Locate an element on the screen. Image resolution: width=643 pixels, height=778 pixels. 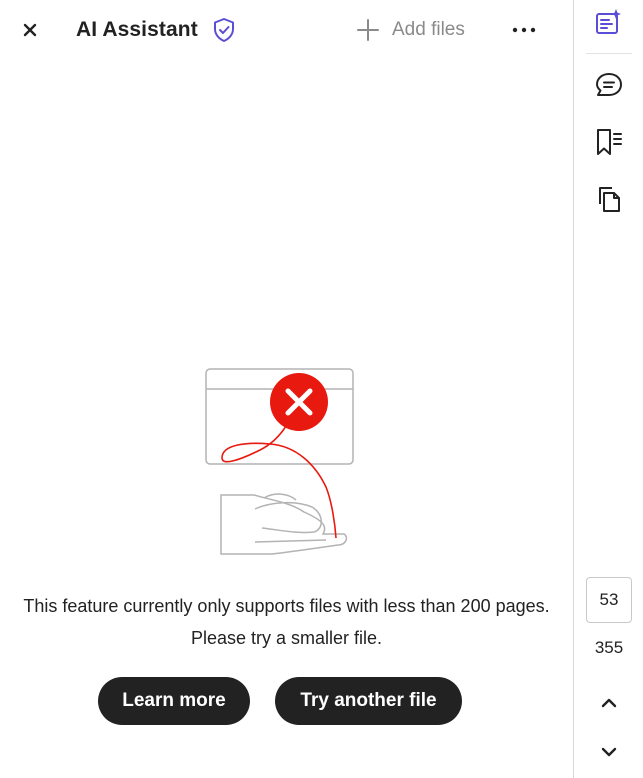
more-horizontal-icon is located at coordinates (524, 30).